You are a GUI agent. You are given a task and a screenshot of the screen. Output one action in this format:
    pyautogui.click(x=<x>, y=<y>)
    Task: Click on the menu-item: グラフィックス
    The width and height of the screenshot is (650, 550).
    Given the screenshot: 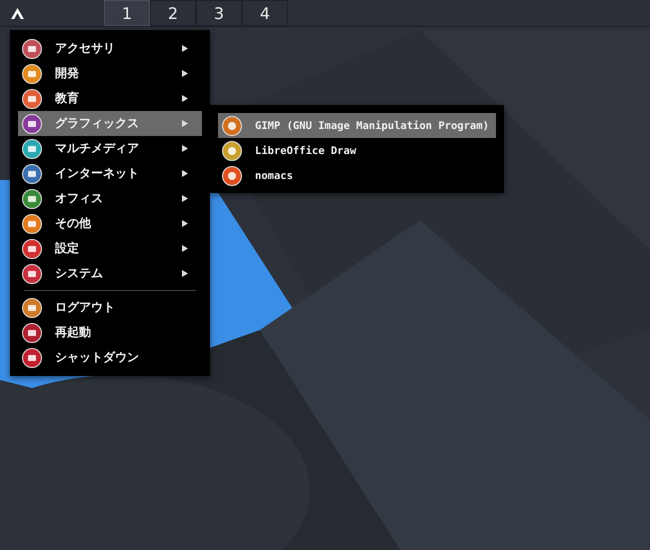 What is the action you would take?
    pyautogui.click(x=110, y=123)
    